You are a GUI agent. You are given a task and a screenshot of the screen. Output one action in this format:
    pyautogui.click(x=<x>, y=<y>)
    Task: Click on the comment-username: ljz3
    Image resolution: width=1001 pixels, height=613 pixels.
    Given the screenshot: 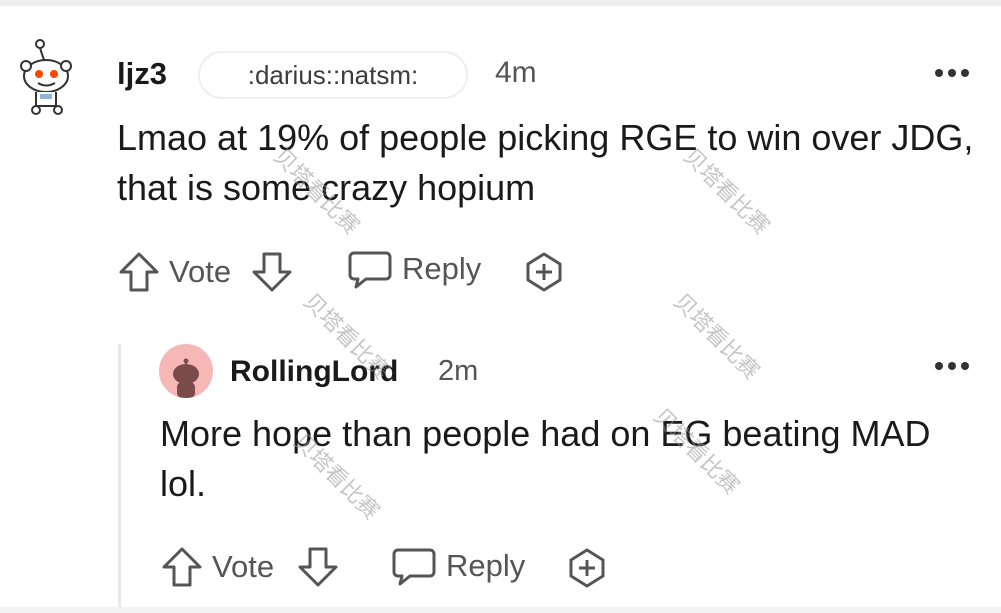 What is the action you would take?
    pyautogui.click(x=142, y=74)
    